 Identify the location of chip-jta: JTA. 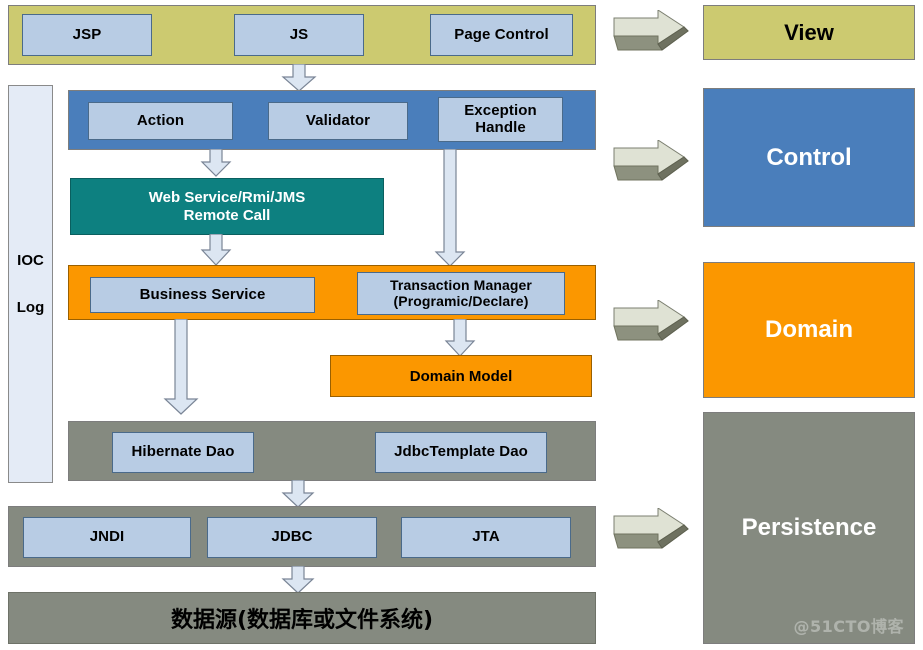
(486, 537).